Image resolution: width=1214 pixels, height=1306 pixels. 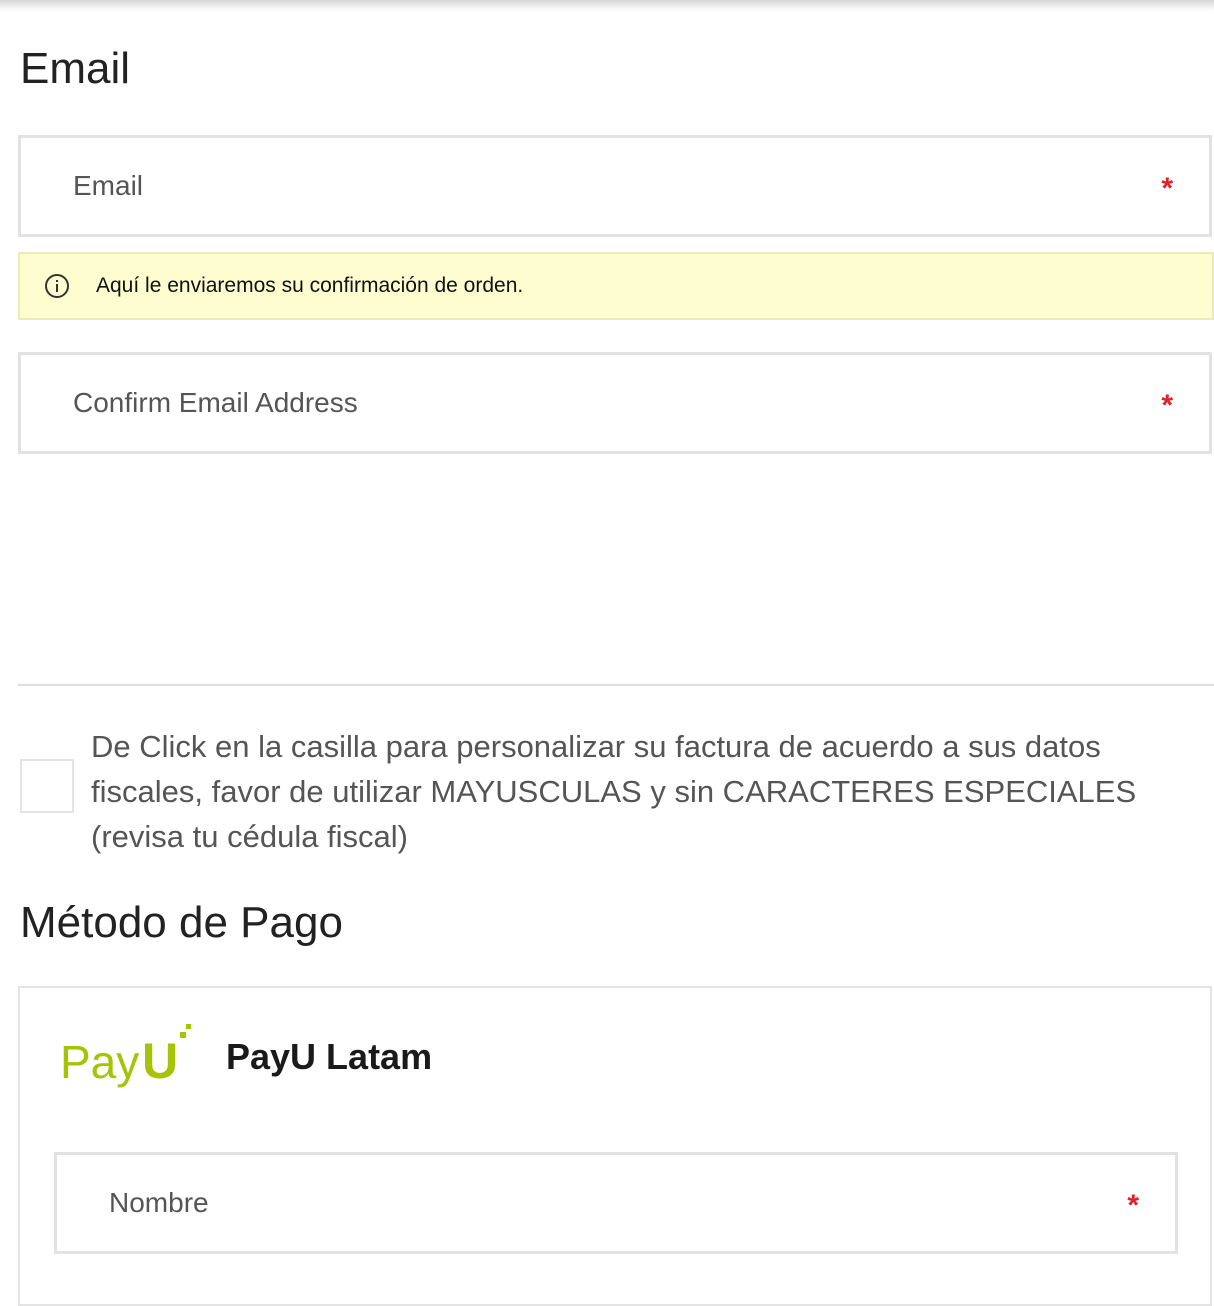 What do you see at coordinates (616, 685) in the screenshot?
I see `section-divider` at bounding box center [616, 685].